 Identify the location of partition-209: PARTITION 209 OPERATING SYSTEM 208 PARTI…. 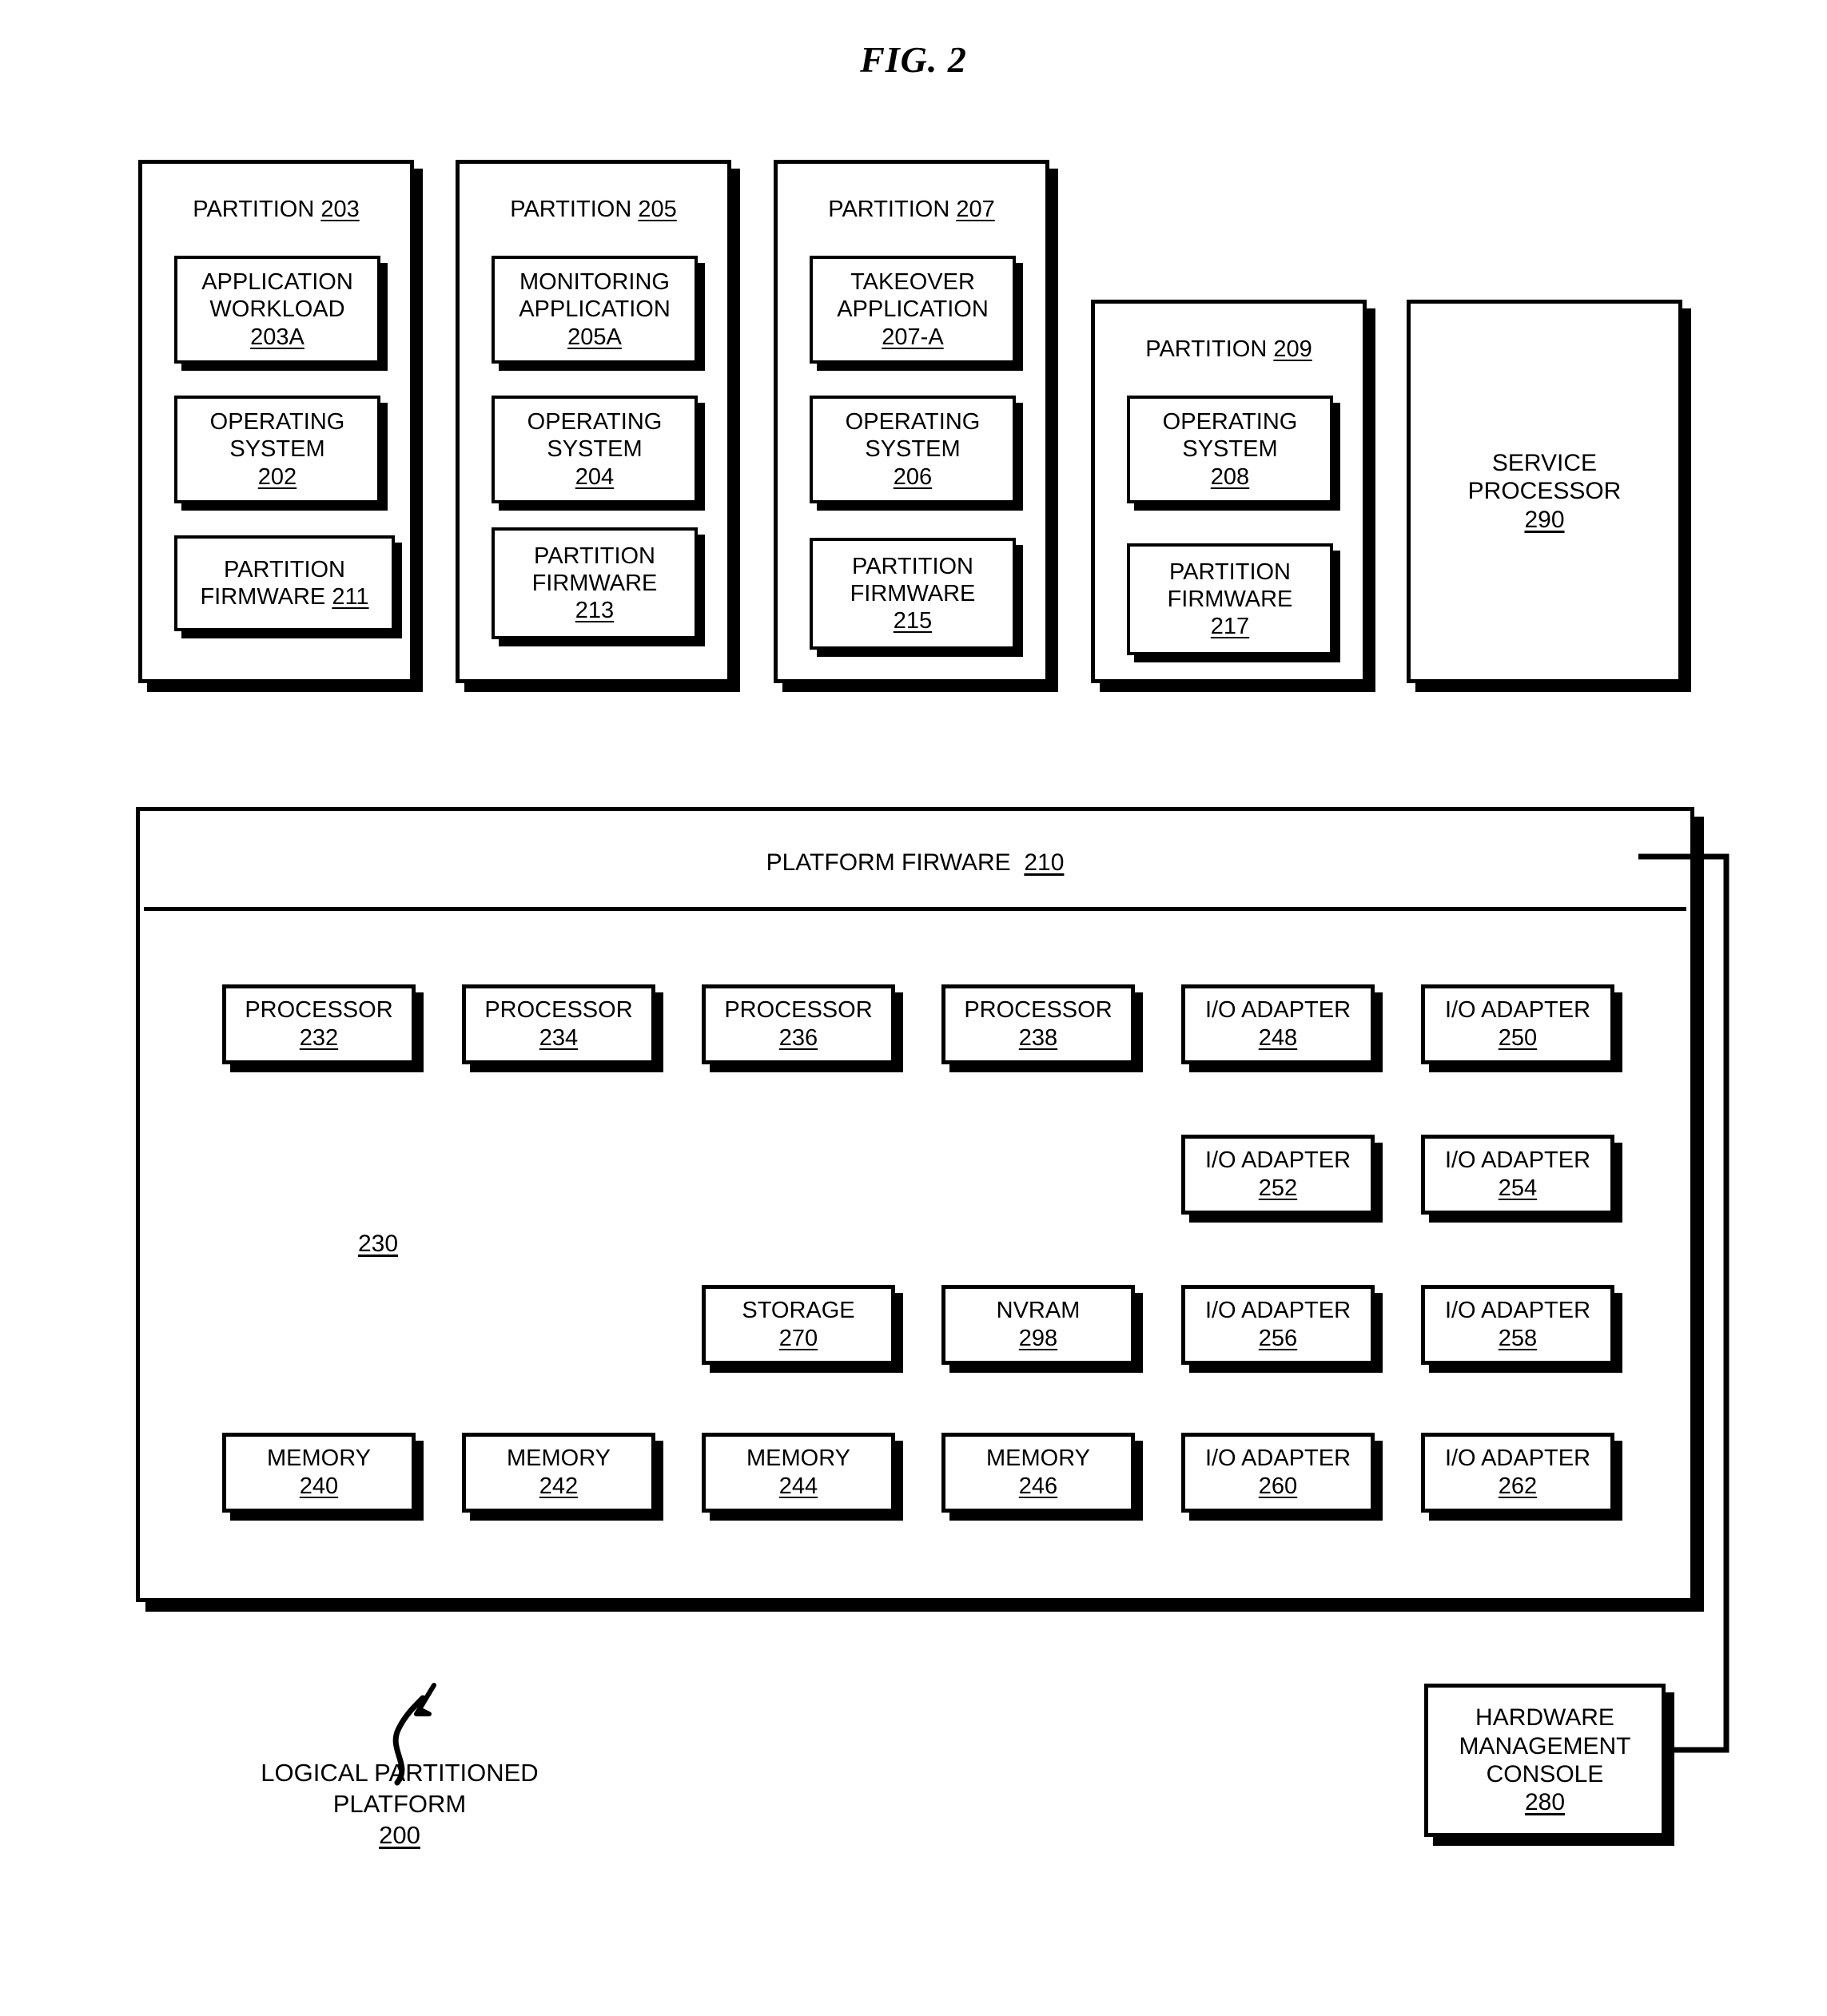
(1229, 492).